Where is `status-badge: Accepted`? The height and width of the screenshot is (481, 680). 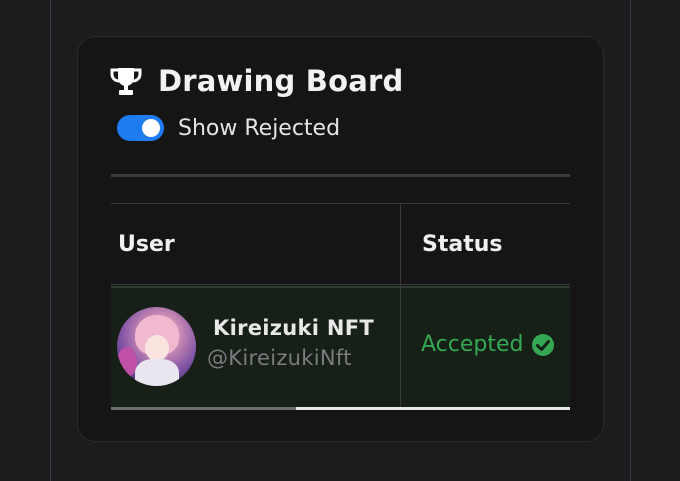
status-badge: Accepted is located at coordinates (472, 344).